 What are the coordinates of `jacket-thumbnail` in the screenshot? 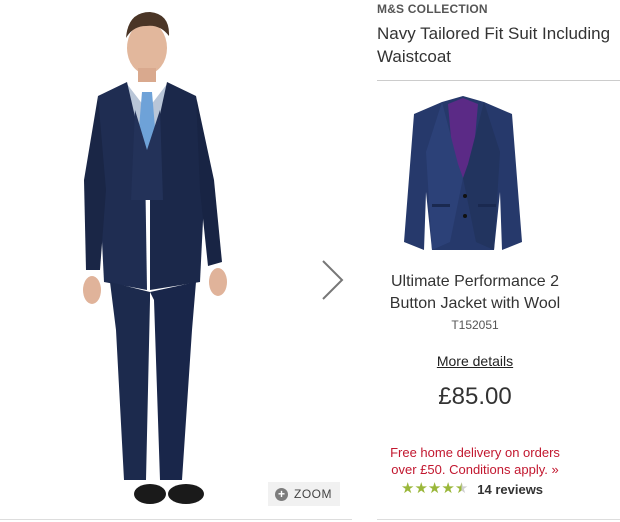 It's located at (463, 172).